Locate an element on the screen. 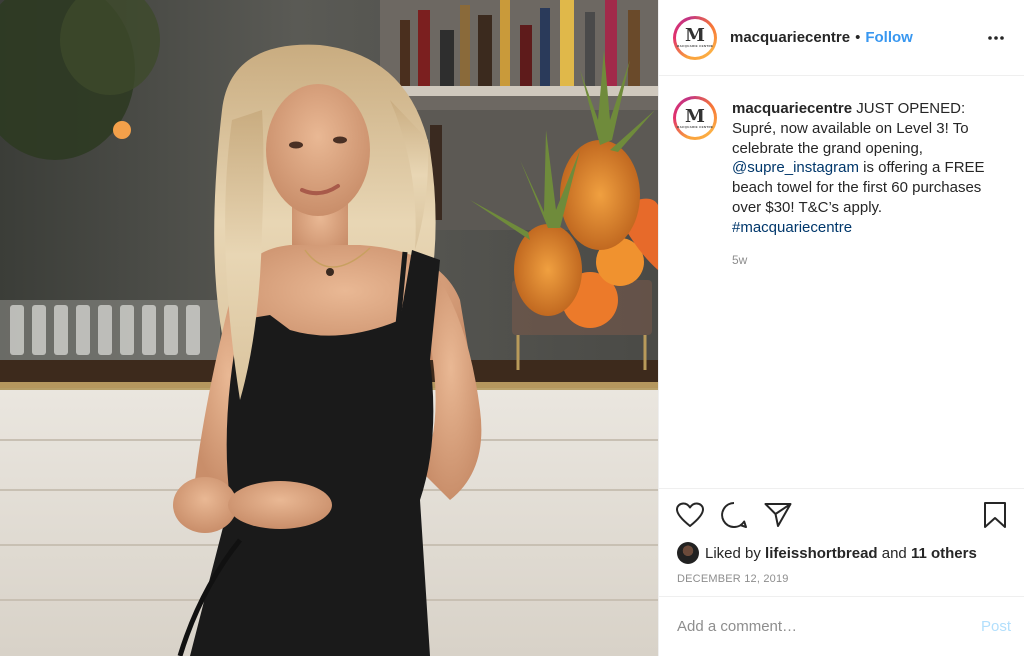 The image size is (1024, 656). caption-avatar-logo-letter: M is located at coordinates (695, 116).